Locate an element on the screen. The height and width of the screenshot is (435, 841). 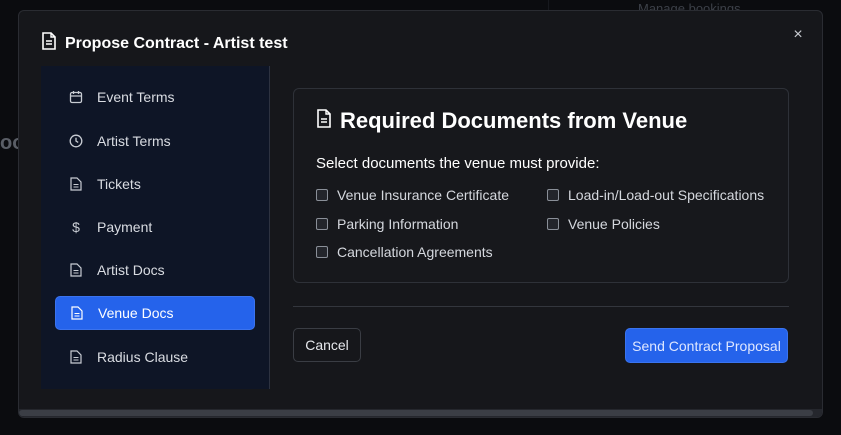
checkbox-parking-information: Parking Information is located at coordinates (387, 224).